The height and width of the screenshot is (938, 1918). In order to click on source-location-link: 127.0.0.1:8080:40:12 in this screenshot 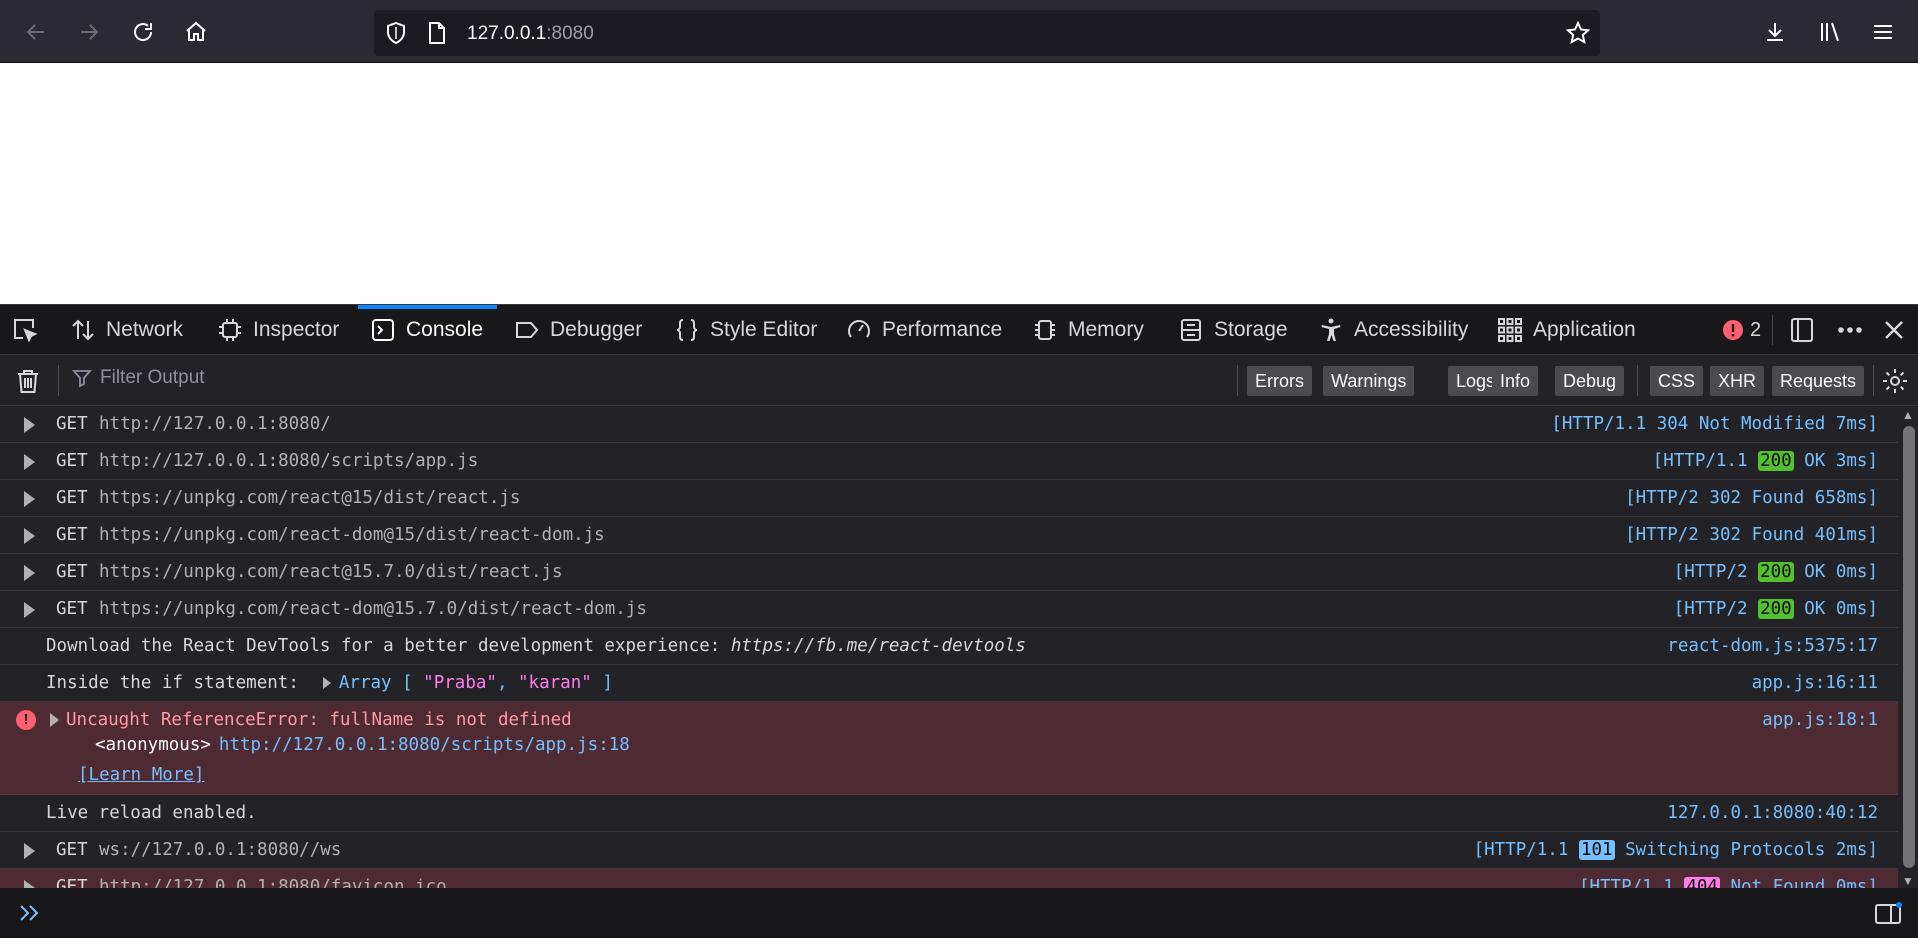, I will do `click(1772, 813)`.